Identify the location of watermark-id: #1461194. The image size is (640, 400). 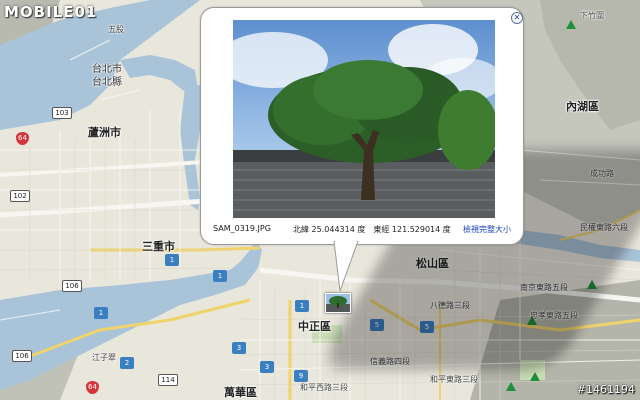
(605, 389).